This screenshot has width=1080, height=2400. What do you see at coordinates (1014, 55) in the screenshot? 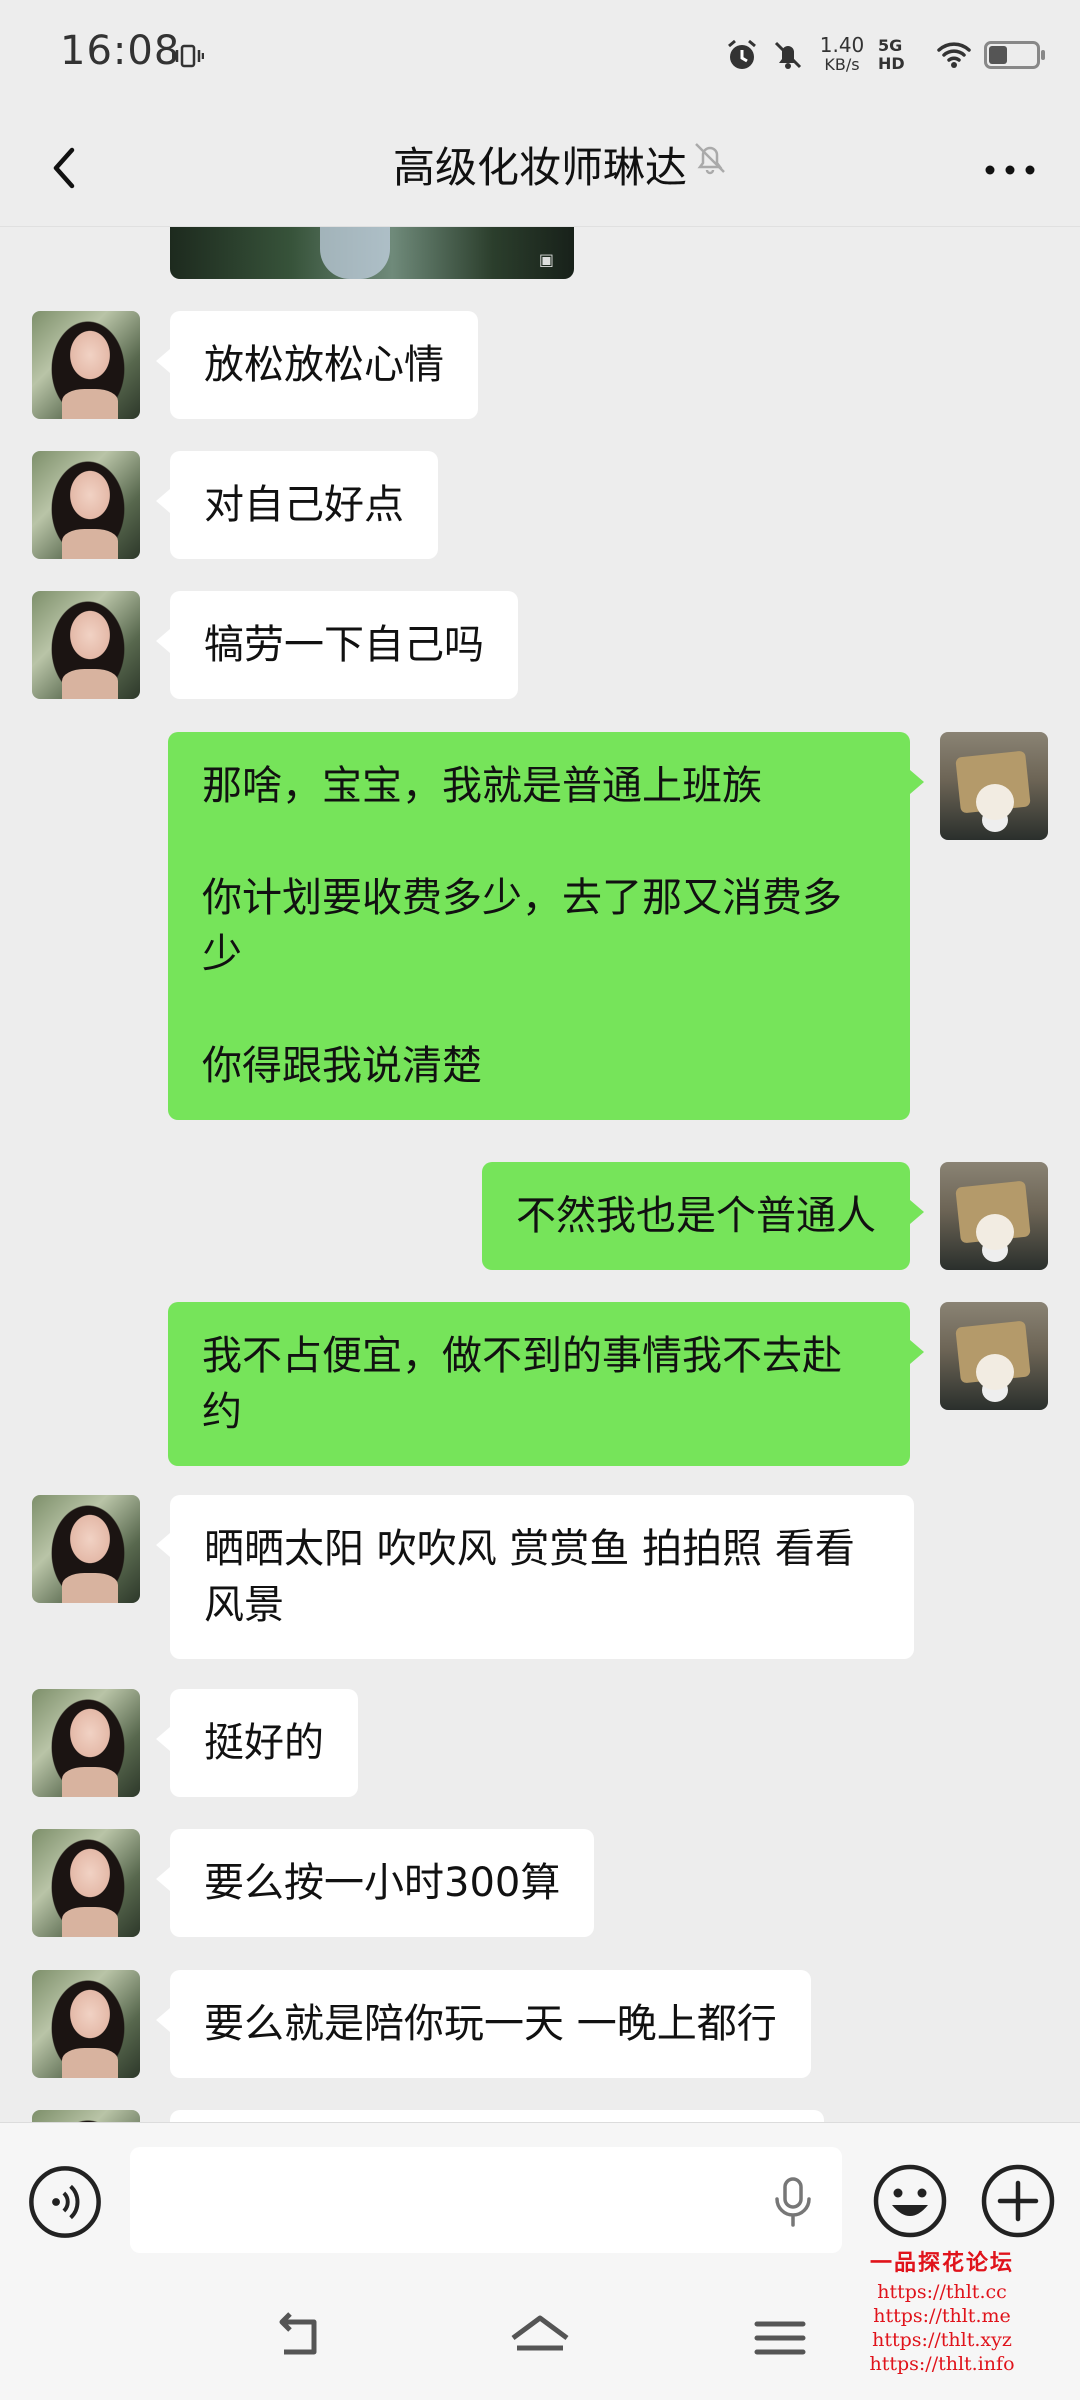
I see `battery-icon` at bounding box center [1014, 55].